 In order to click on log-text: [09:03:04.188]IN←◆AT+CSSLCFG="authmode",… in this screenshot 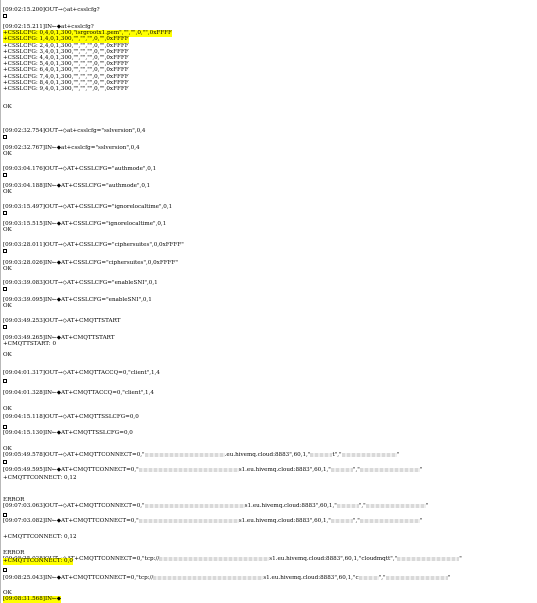, I will do `click(77, 186)`.